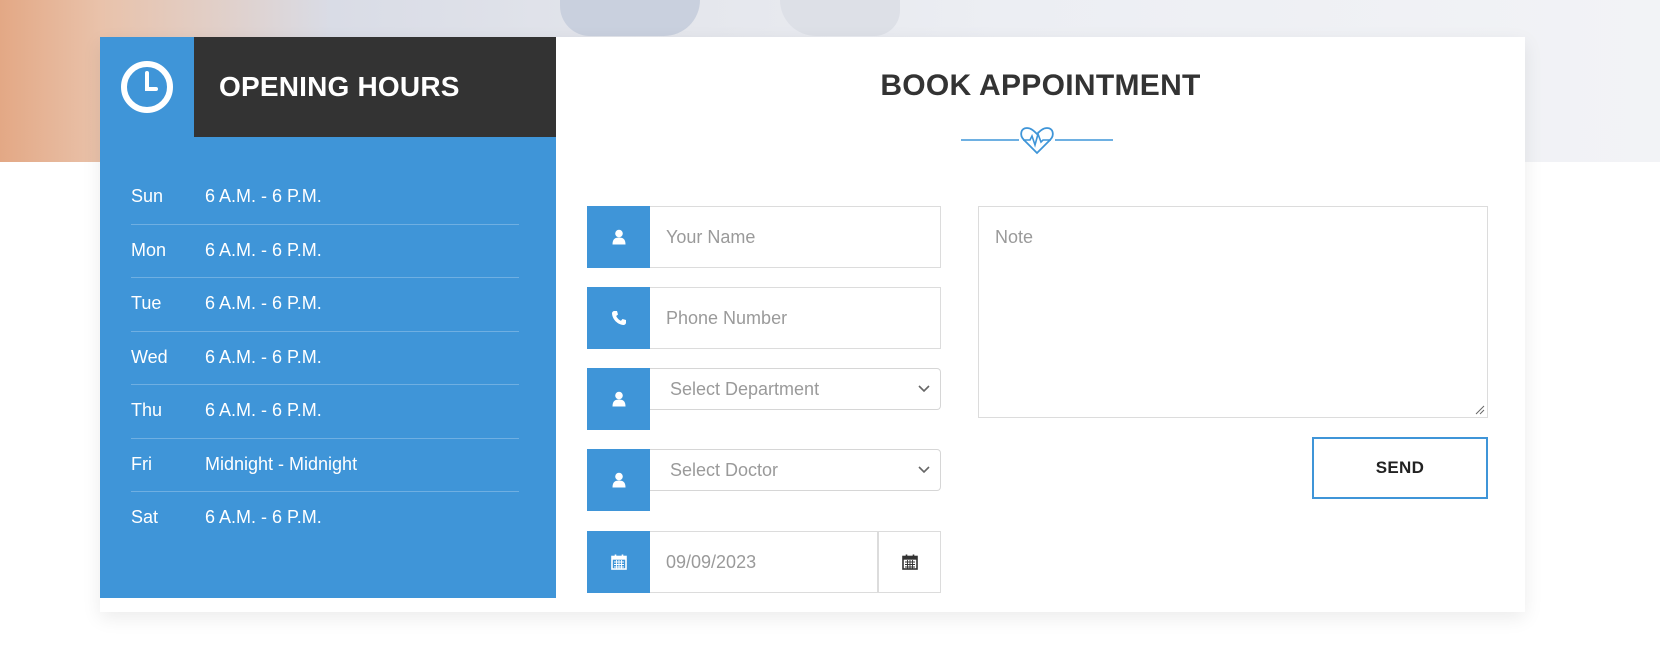 The height and width of the screenshot is (663, 1660). What do you see at coordinates (325, 251) in the screenshot?
I see `hours-row: Mon 6 A.M. - 6 P.M.` at bounding box center [325, 251].